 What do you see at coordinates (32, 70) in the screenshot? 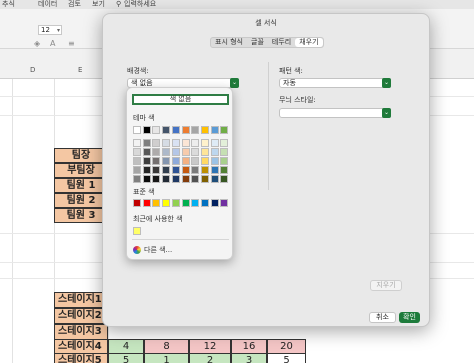
I see `column-header-d: D` at bounding box center [32, 70].